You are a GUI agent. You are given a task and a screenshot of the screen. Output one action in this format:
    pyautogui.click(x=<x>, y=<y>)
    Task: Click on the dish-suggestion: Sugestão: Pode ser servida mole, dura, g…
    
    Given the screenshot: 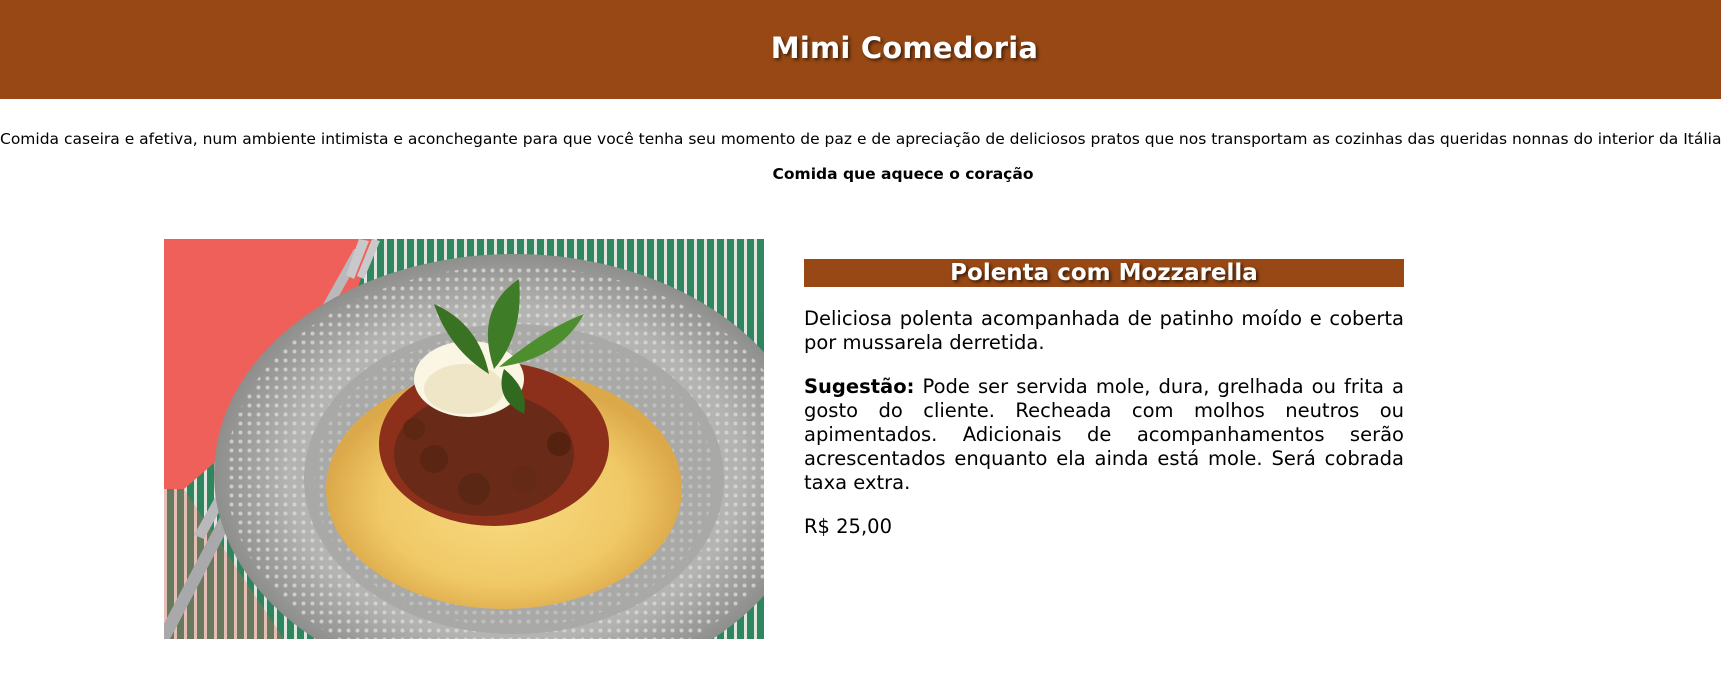 What is the action you would take?
    pyautogui.click(x=1104, y=435)
    